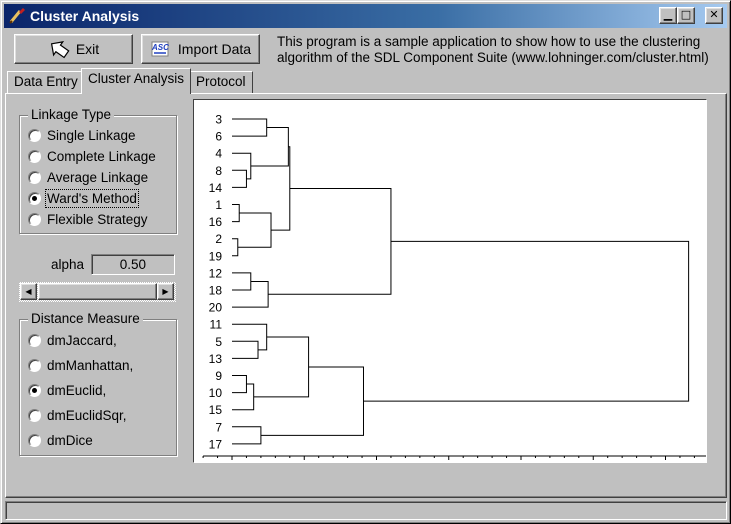 This screenshot has width=731, height=524. Describe the element at coordinates (216, 325) in the screenshot. I see `leaf-label: 11` at that location.